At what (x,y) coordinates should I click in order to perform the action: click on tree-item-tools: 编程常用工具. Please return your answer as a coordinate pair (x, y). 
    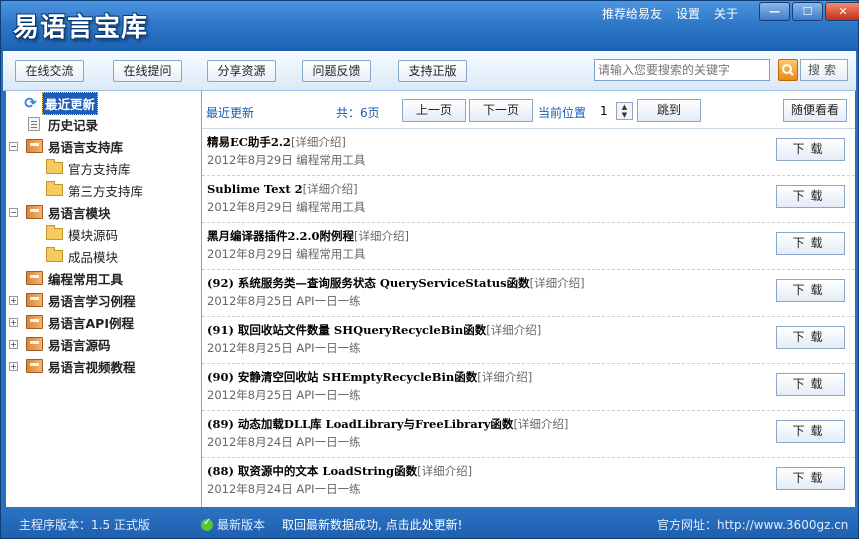
    Looking at the image, I should click on (75, 278).